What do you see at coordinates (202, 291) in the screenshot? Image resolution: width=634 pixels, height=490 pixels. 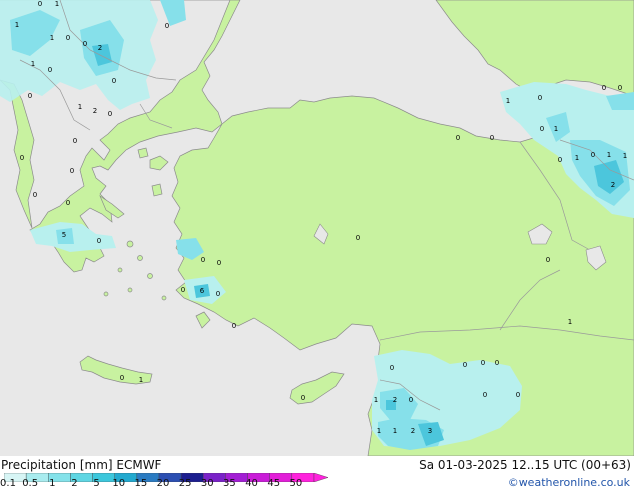 I see `precip-value-label: 6` at bounding box center [202, 291].